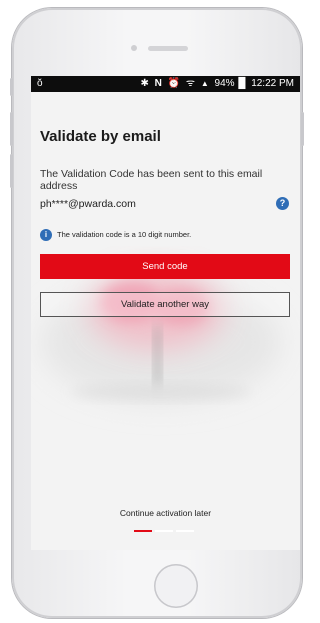  Describe the element at coordinates (165, 266) in the screenshot. I see `send-code-button: Send code` at that location.